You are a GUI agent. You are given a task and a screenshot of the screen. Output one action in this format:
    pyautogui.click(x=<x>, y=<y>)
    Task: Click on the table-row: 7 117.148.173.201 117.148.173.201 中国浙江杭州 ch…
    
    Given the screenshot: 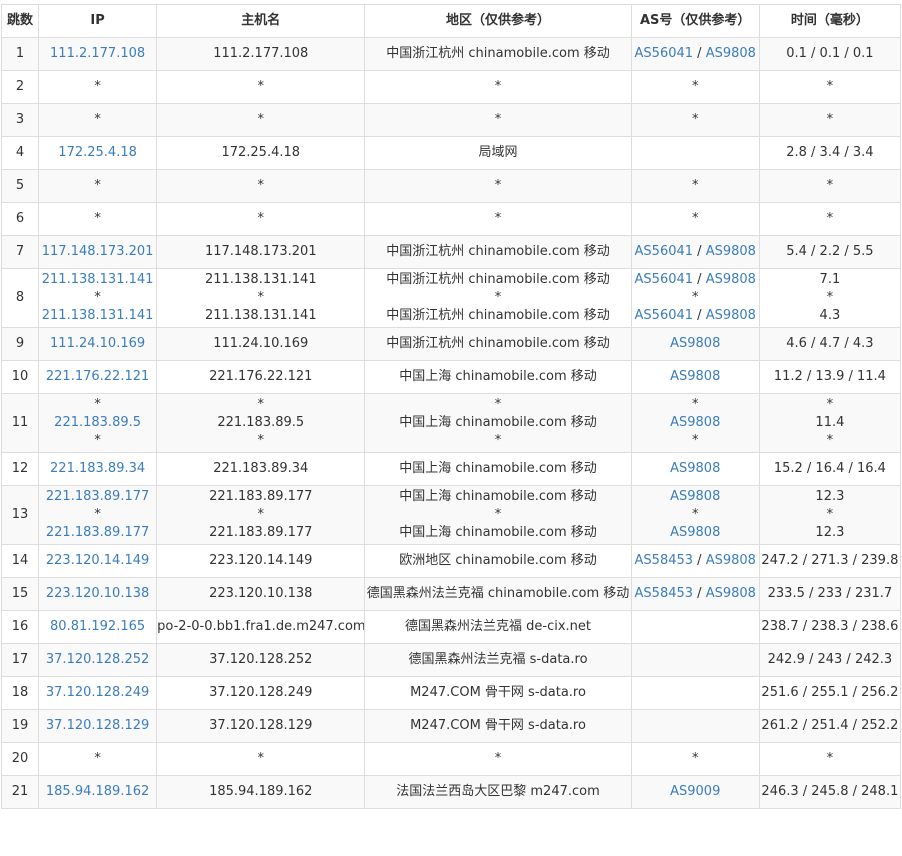 What is the action you would take?
    pyautogui.click(x=451, y=252)
    